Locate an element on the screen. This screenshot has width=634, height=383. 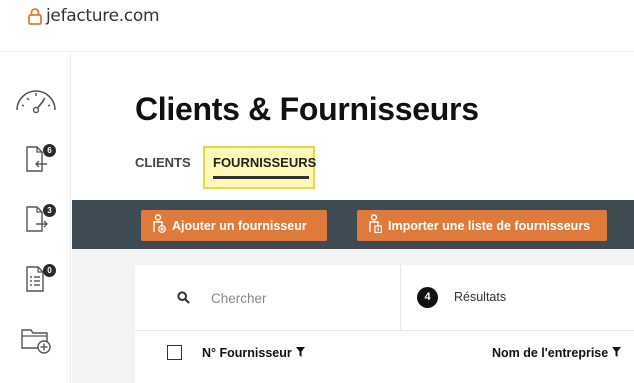
search-input is located at coordinates (301, 298).